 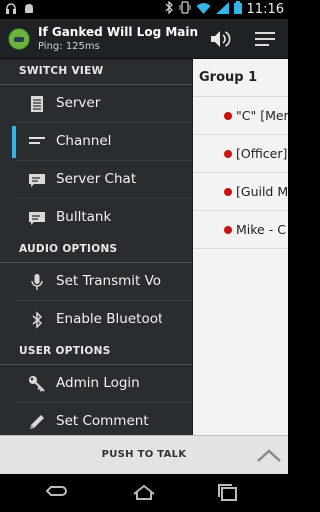 What do you see at coordinates (37, 142) in the screenshot?
I see `channel-icon` at bounding box center [37, 142].